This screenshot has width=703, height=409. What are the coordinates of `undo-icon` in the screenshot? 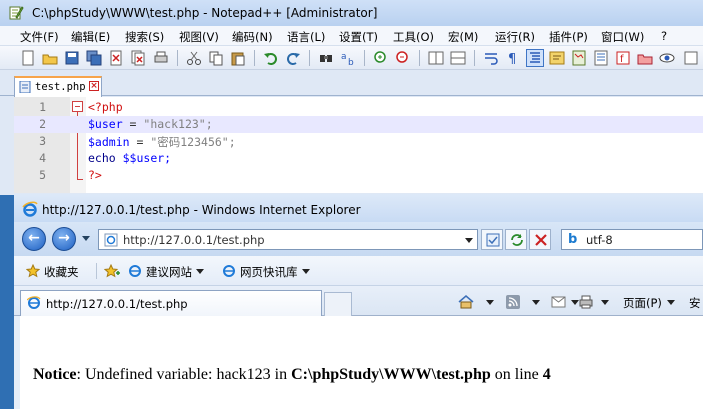 It's located at (271, 58).